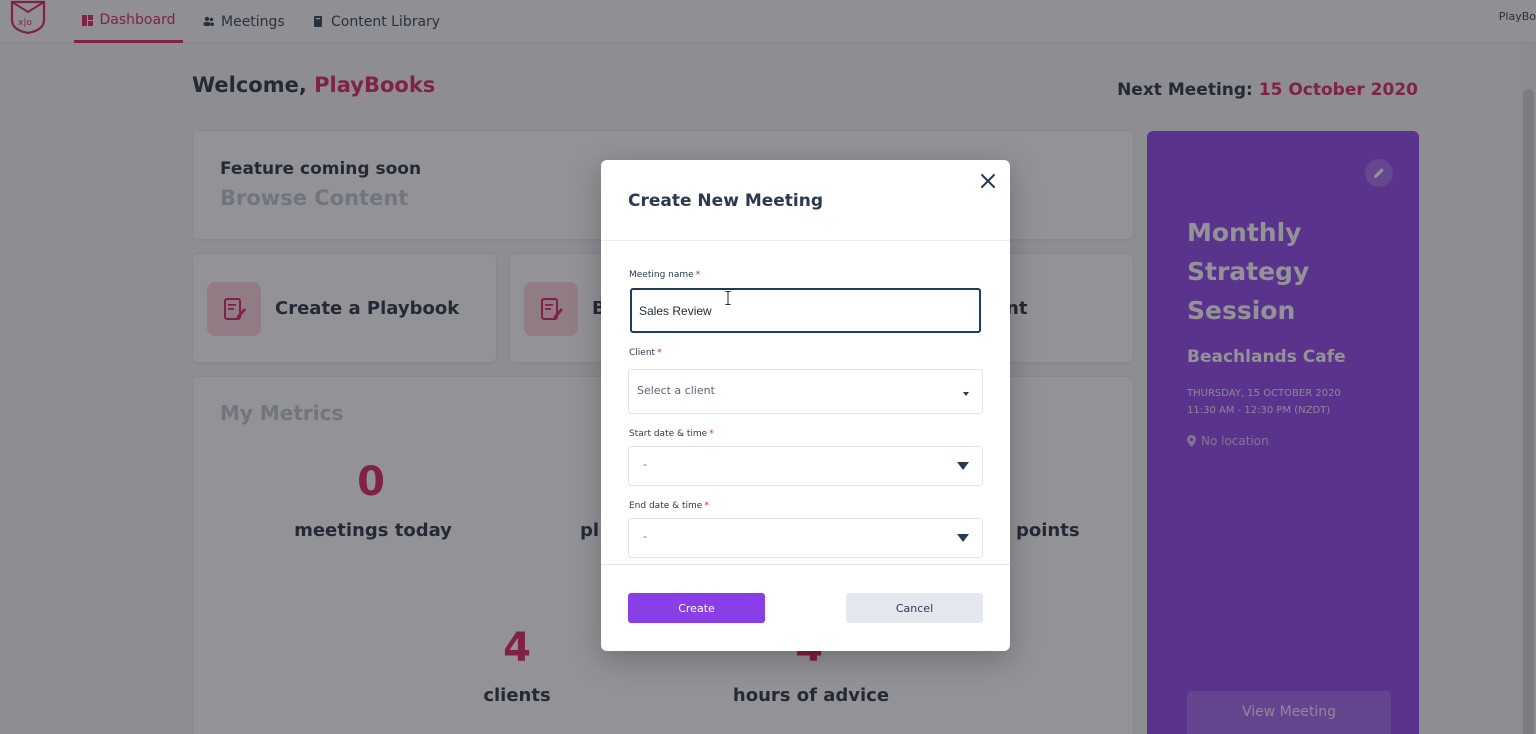 Image resolution: width=1536 pixels, height=734 pixels. Describe the element at coordinates (805, 310) in the screenshot. I see `meeting-name-input` at that location.